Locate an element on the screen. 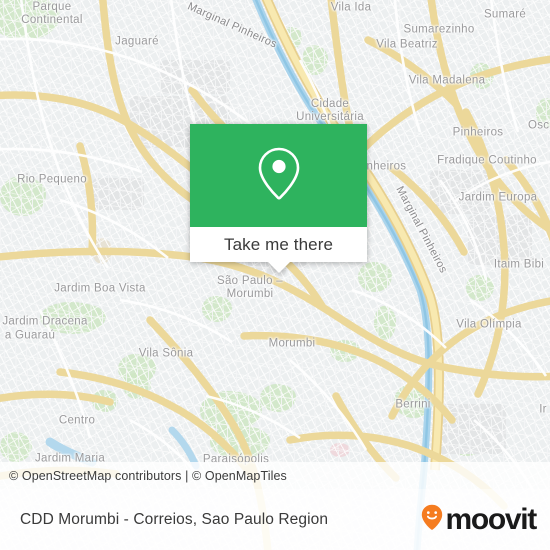 The width and height of the screenshot is (550, 550). moovit-logo: moovit is located at coordinates (485, 519).